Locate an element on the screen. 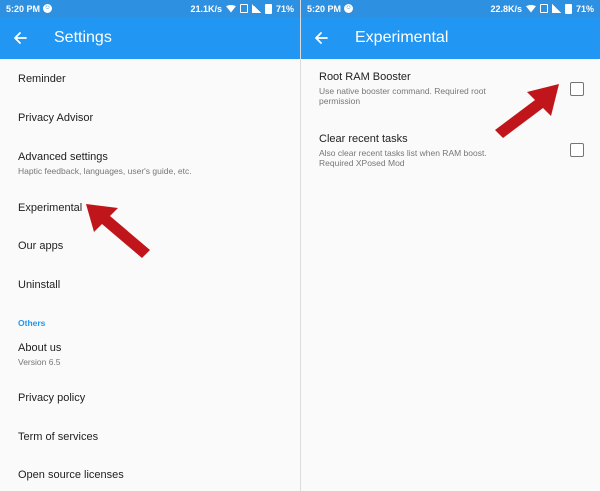 The width and height of the screenshot is (600, 491). settings-item-privacy-advisor: Privacy Advisor is located at coordinates (154, 118).